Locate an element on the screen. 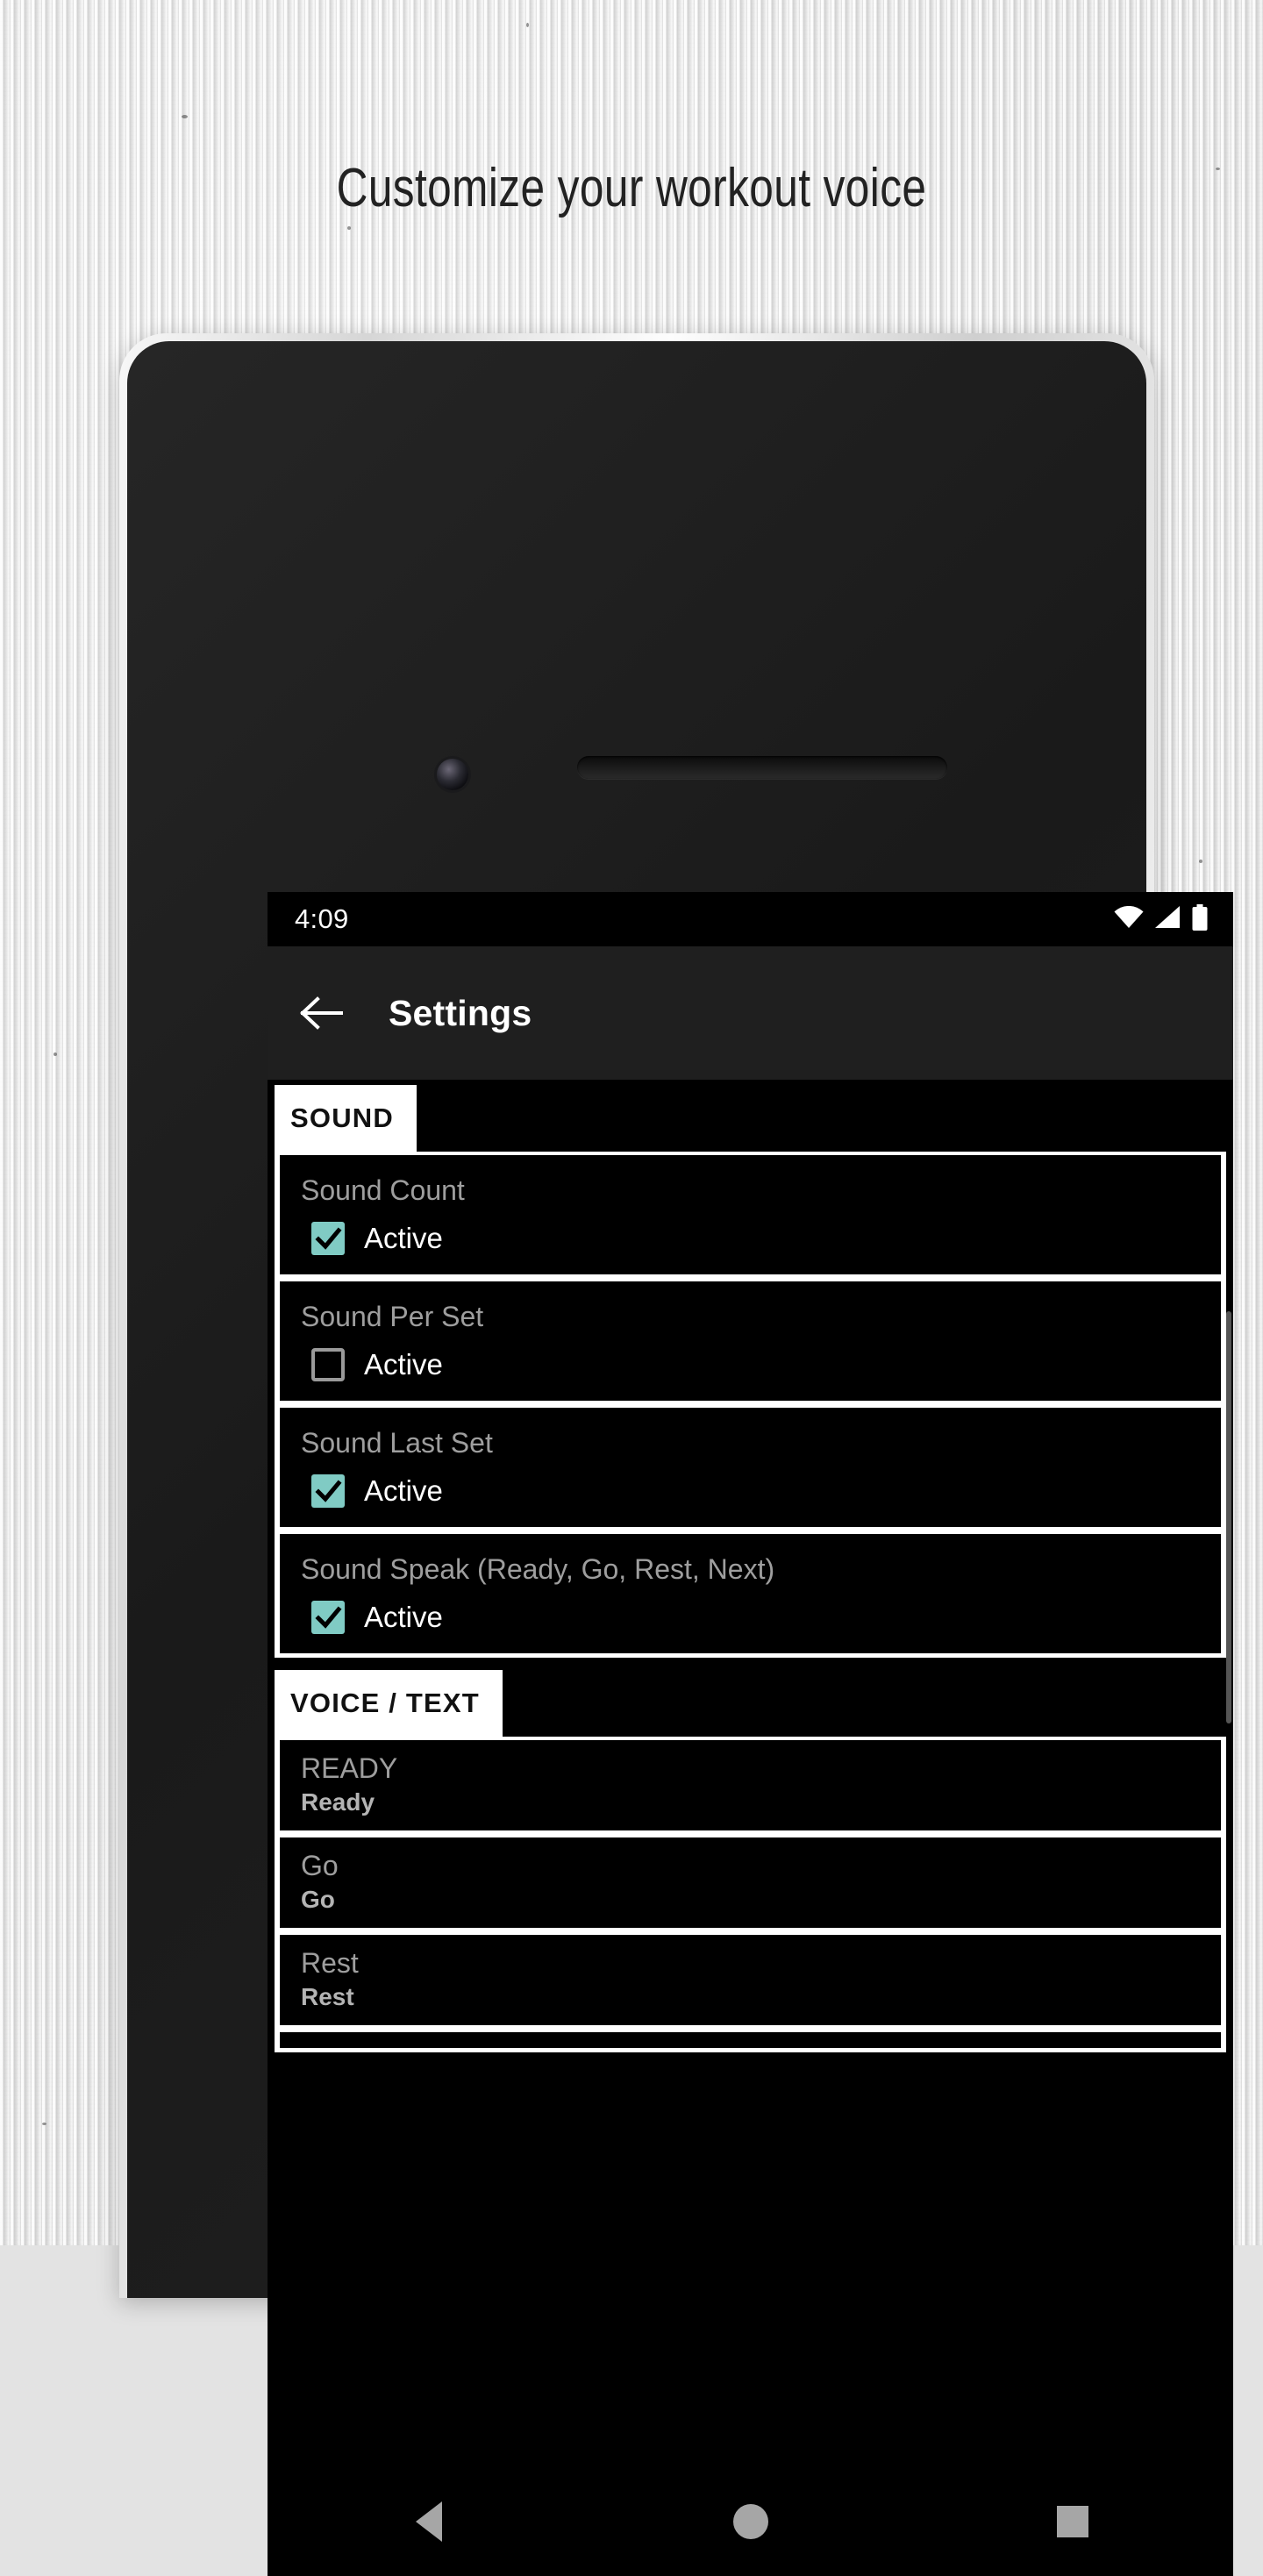 This screenshot has width=1263, height=2576. page-title: Customize your workout voice is located at coordinates (631, 188).